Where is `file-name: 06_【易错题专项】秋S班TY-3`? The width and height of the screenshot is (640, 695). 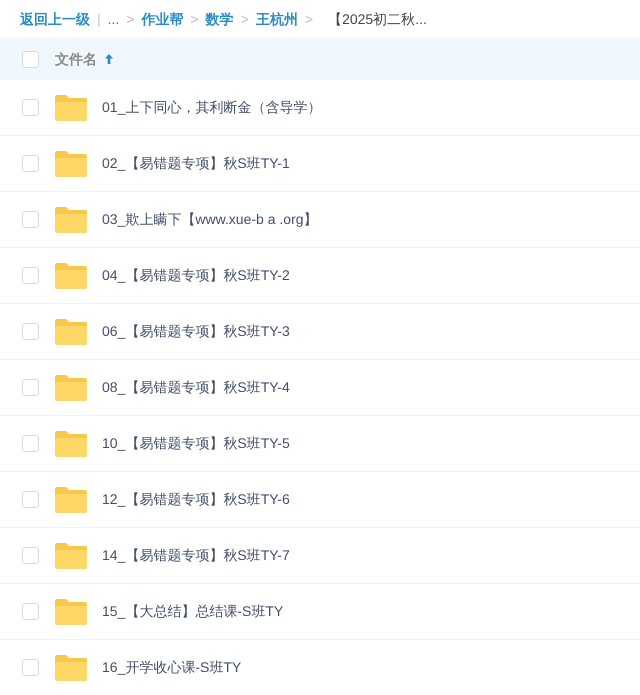 file-name: 06_【易错题专项】秋S班TY-3 is located at coordinates (196, 331).